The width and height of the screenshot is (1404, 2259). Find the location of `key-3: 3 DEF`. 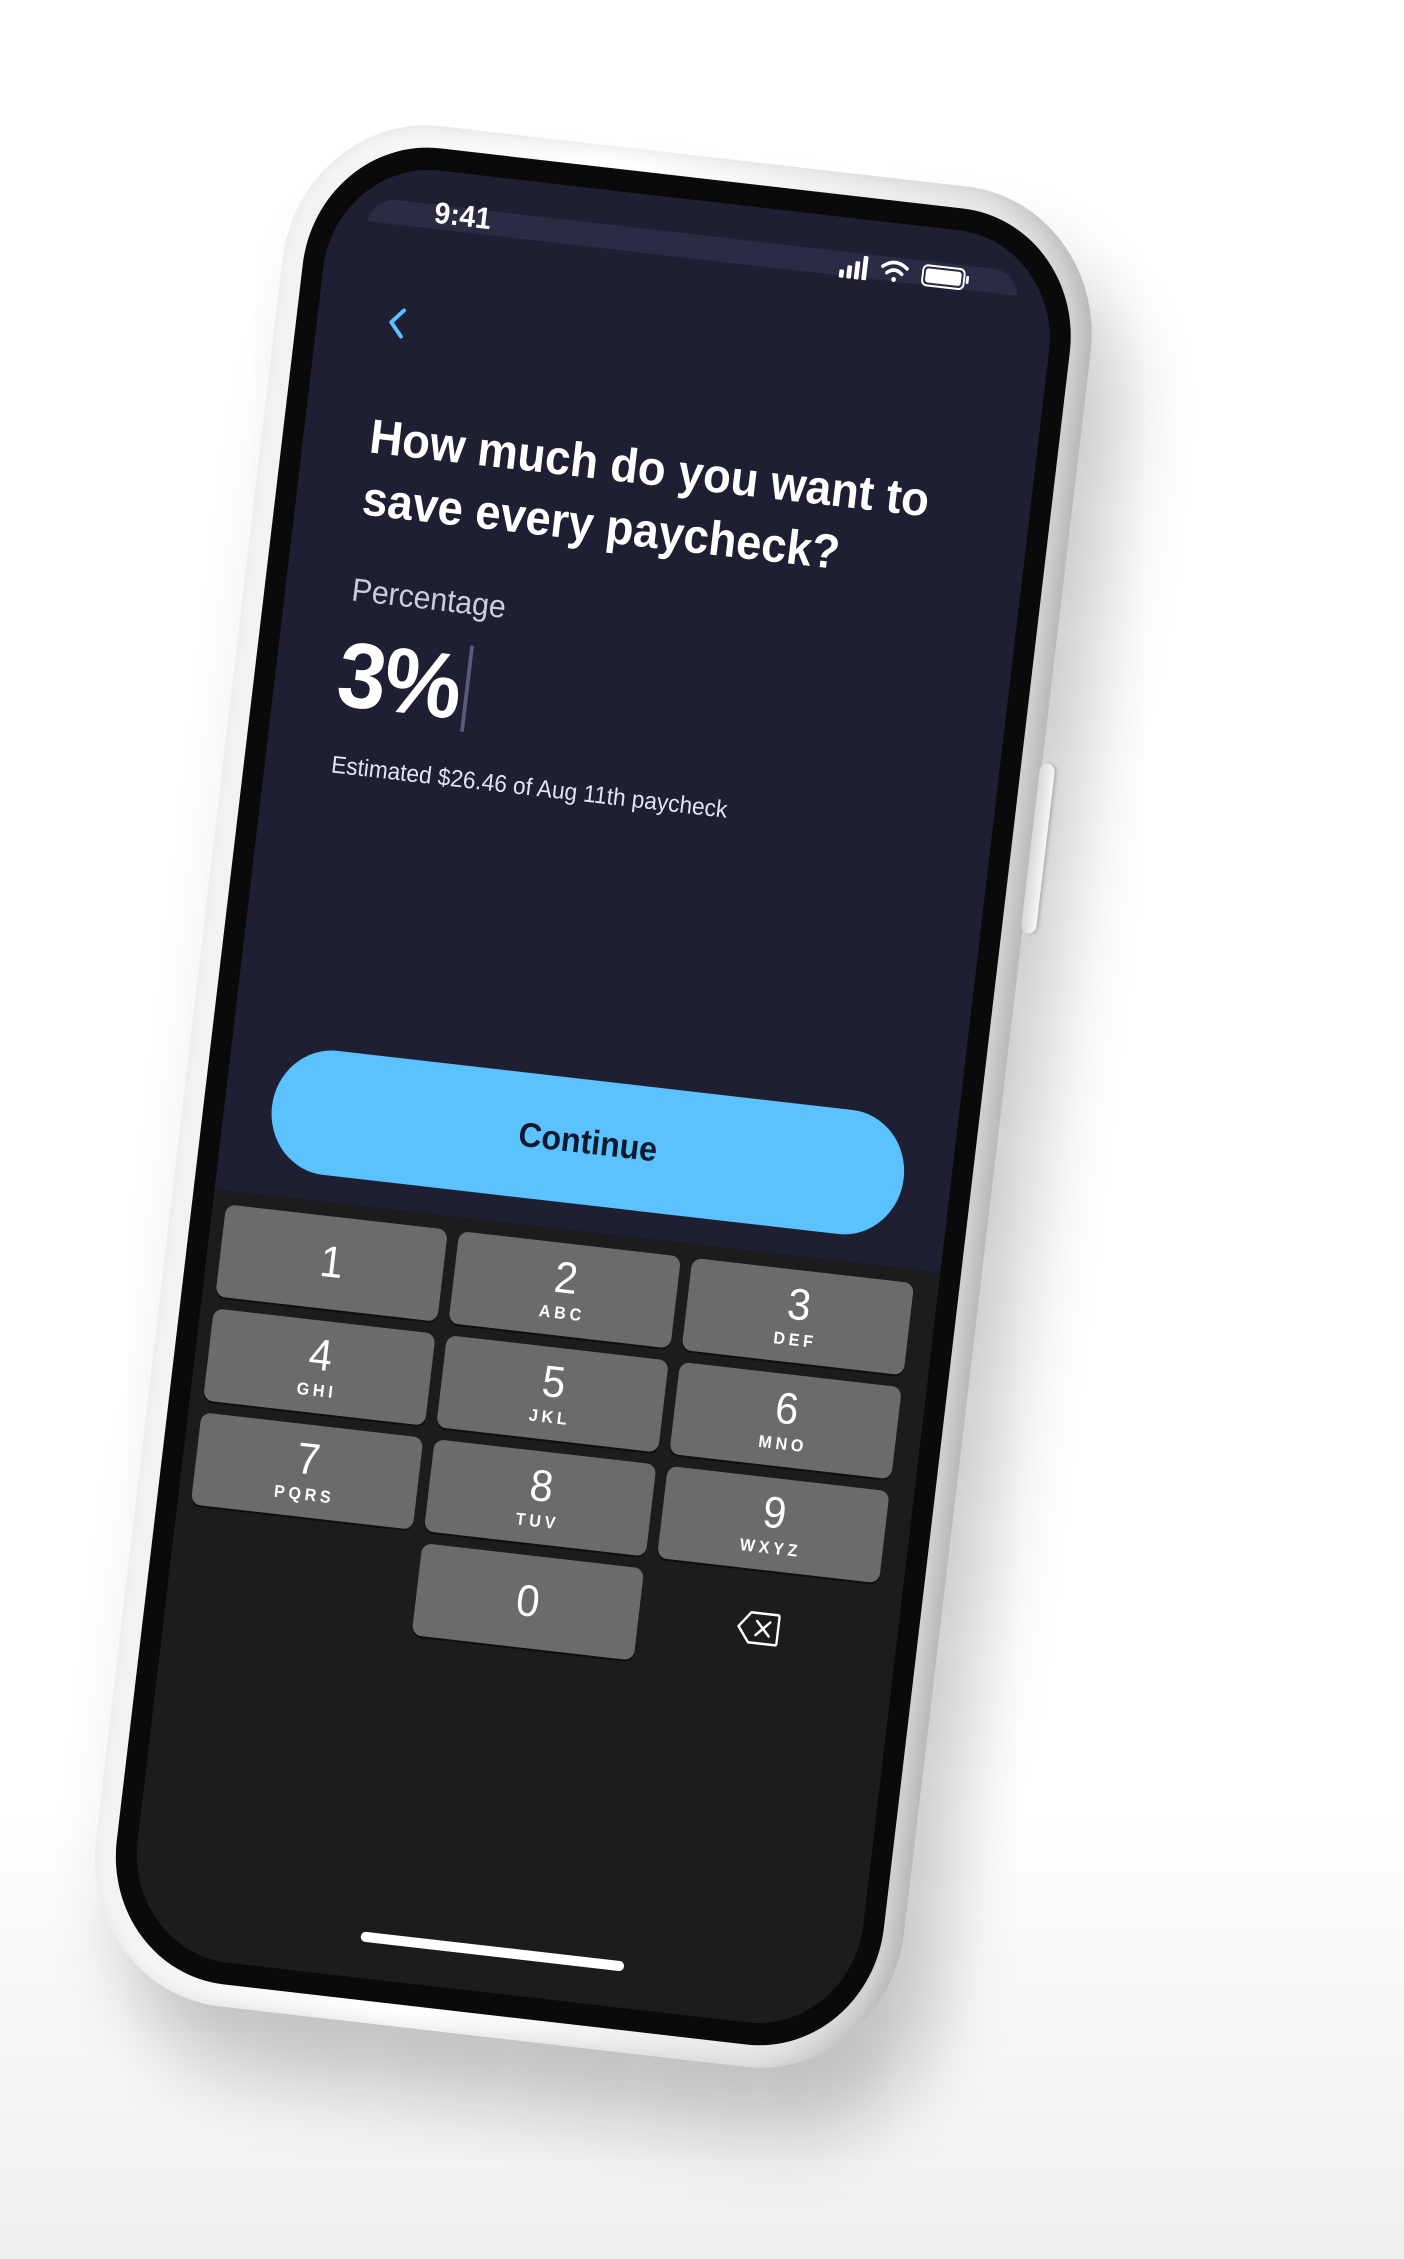

key-3: 3 DEF is located at coordinates (798, 1316).